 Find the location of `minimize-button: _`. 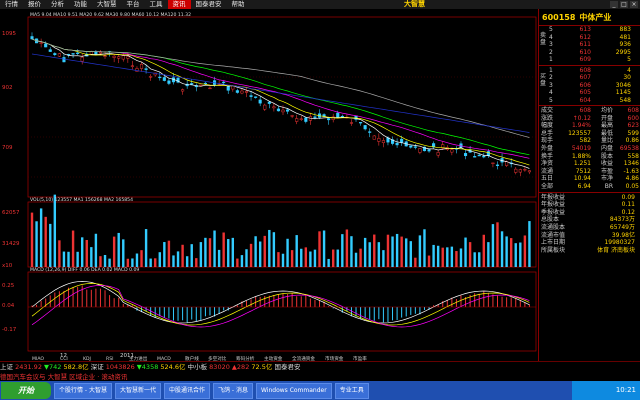

minimize-button: _ is located at coordinates (614, 4).